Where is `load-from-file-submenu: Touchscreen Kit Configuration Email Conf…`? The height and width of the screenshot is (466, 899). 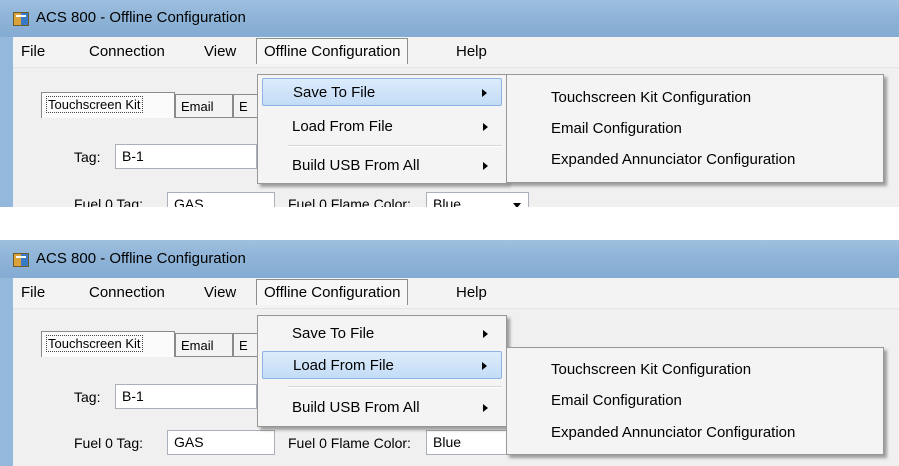
load-from-file-submenu: Touchscreen Kit Configuration Email Conf… is located at coordinates (695, 401).